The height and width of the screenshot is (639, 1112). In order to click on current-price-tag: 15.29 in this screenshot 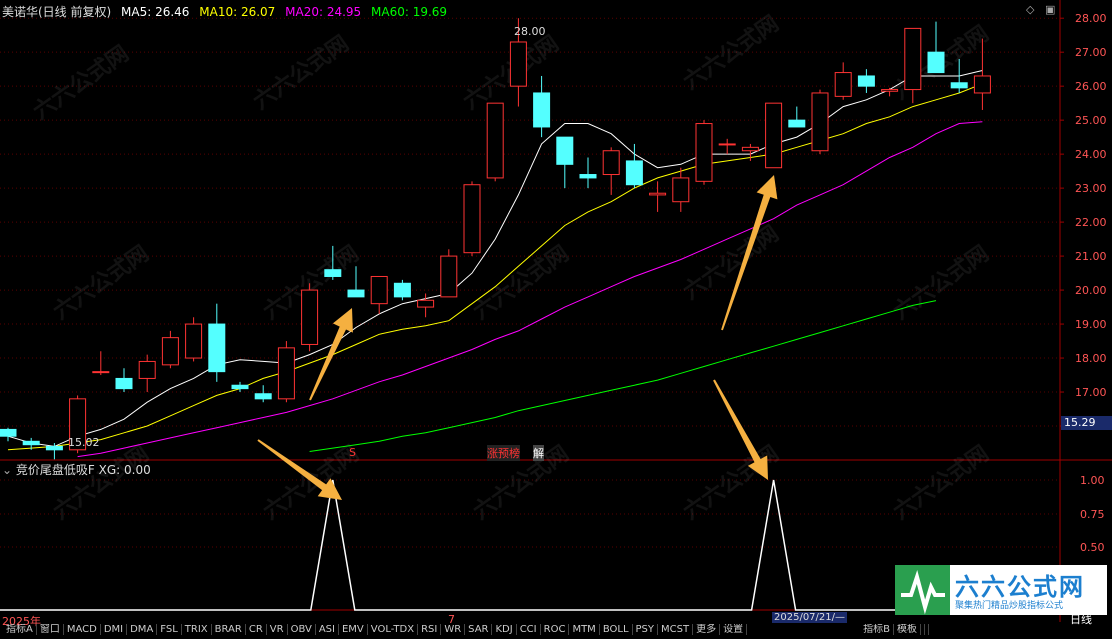, I will do `click(1086, 423)`.